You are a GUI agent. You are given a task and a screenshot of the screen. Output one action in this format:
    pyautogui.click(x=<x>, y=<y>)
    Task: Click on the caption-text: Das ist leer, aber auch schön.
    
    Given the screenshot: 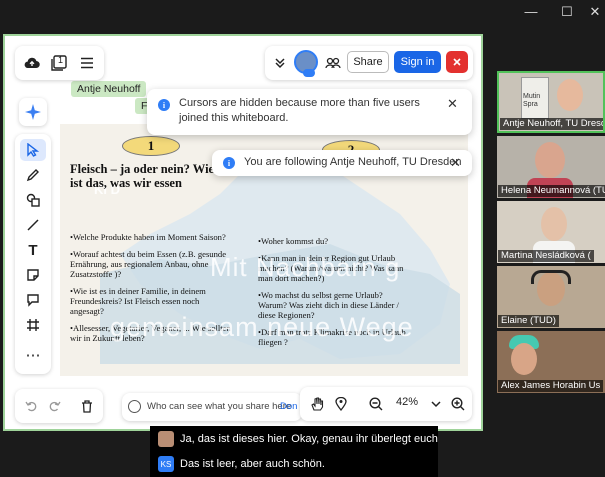 What is the action you would take?
    pyautogui.click(x=252, y=464)
    